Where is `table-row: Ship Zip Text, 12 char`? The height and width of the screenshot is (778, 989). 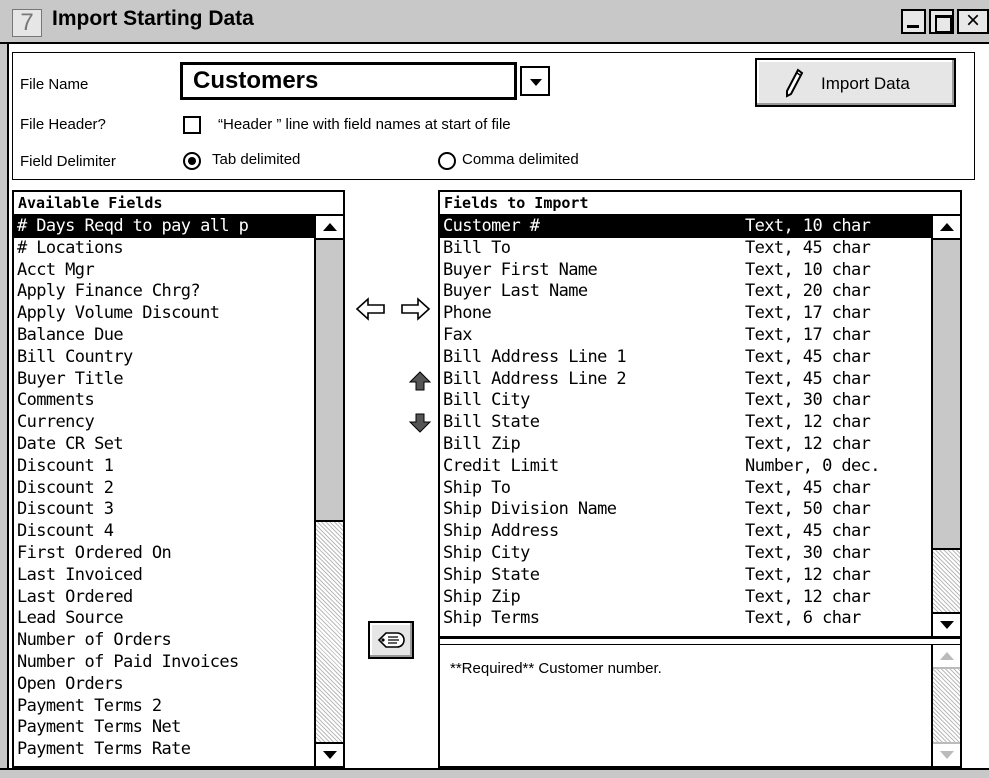
table-row: Ship Zip Text, 12 char is located at coordinates (685, 598).